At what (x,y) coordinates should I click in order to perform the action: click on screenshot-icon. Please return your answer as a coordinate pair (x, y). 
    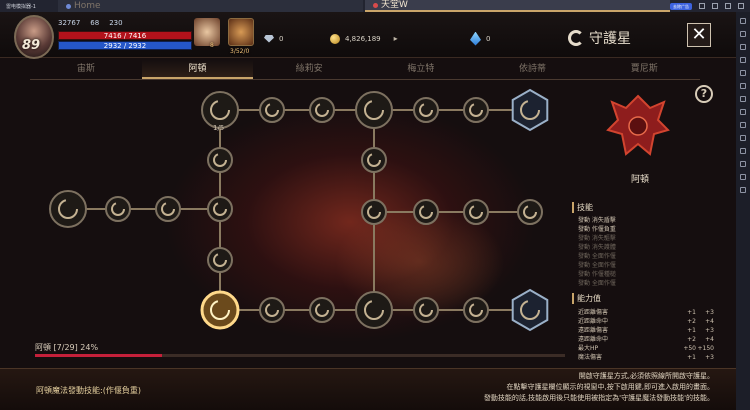
    Looking at the image, I should click on (743, 47).